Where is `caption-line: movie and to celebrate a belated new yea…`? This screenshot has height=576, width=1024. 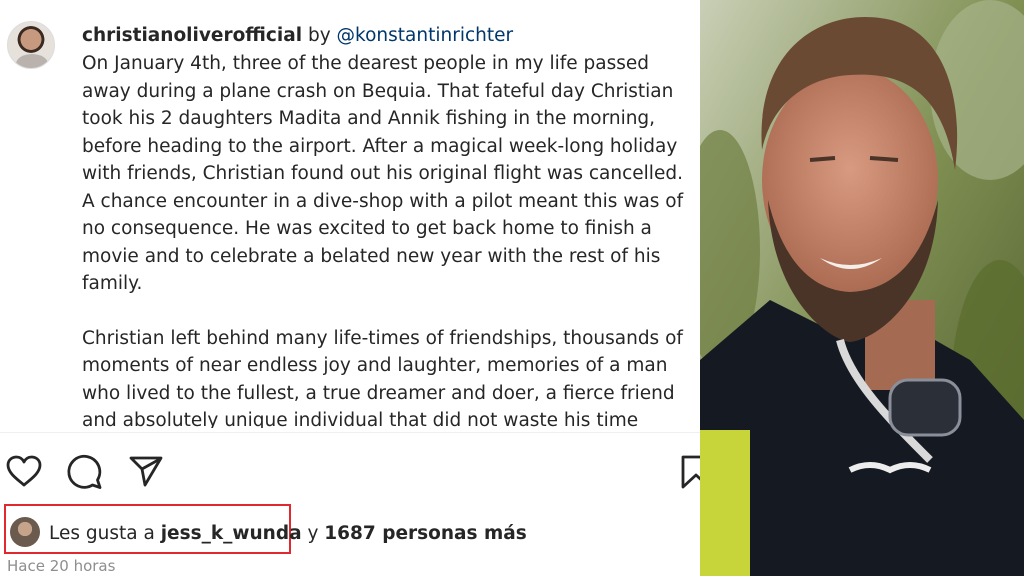 caption-line: movie and to celebrate a belated new yea… is located at coordinates (371, 256).